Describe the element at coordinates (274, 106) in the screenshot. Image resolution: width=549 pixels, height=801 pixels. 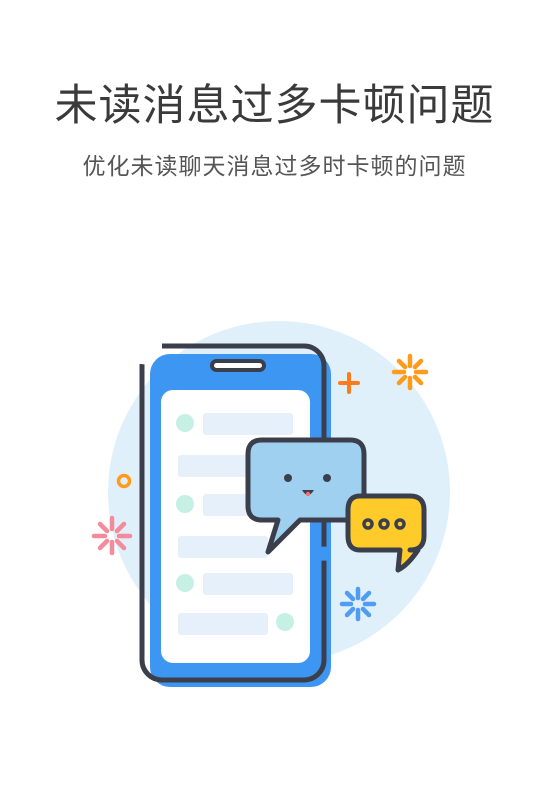
I see `page-title: 未读消息过多卡顿问题` at that location.